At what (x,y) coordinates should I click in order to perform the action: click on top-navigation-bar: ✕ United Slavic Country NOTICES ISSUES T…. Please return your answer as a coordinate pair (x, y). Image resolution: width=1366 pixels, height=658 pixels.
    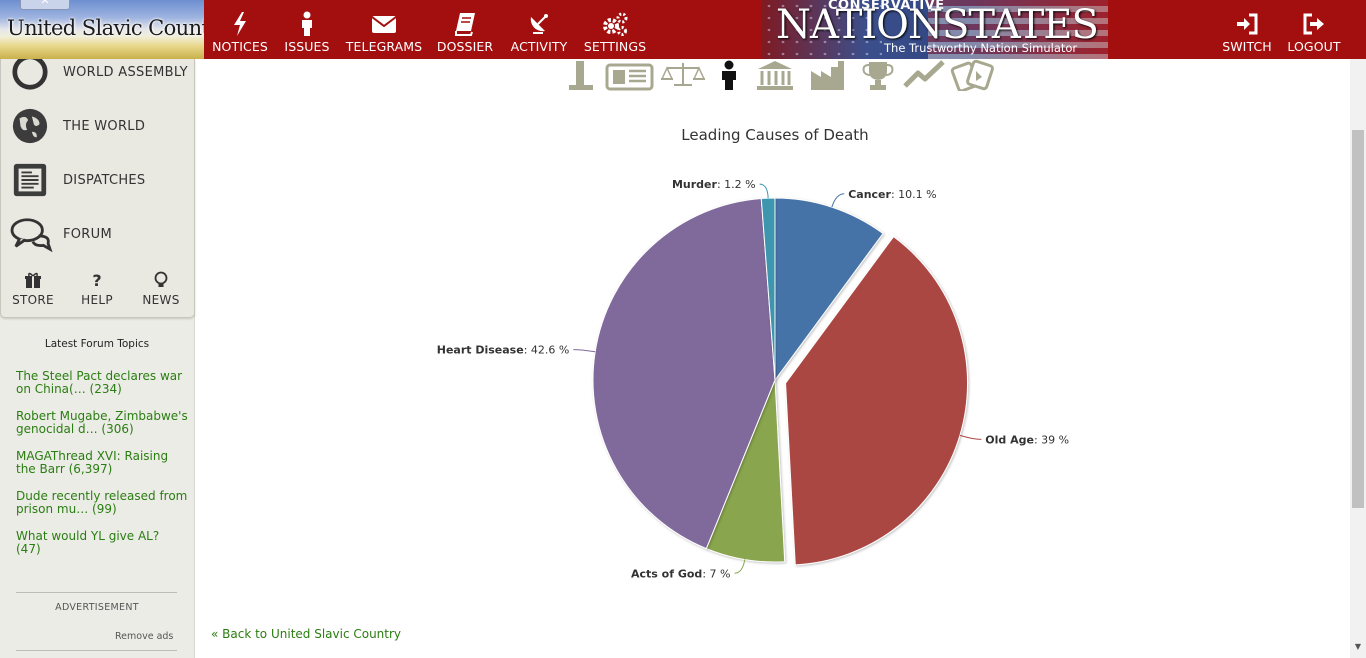
    Looking at the image, I should click on (683, 29).